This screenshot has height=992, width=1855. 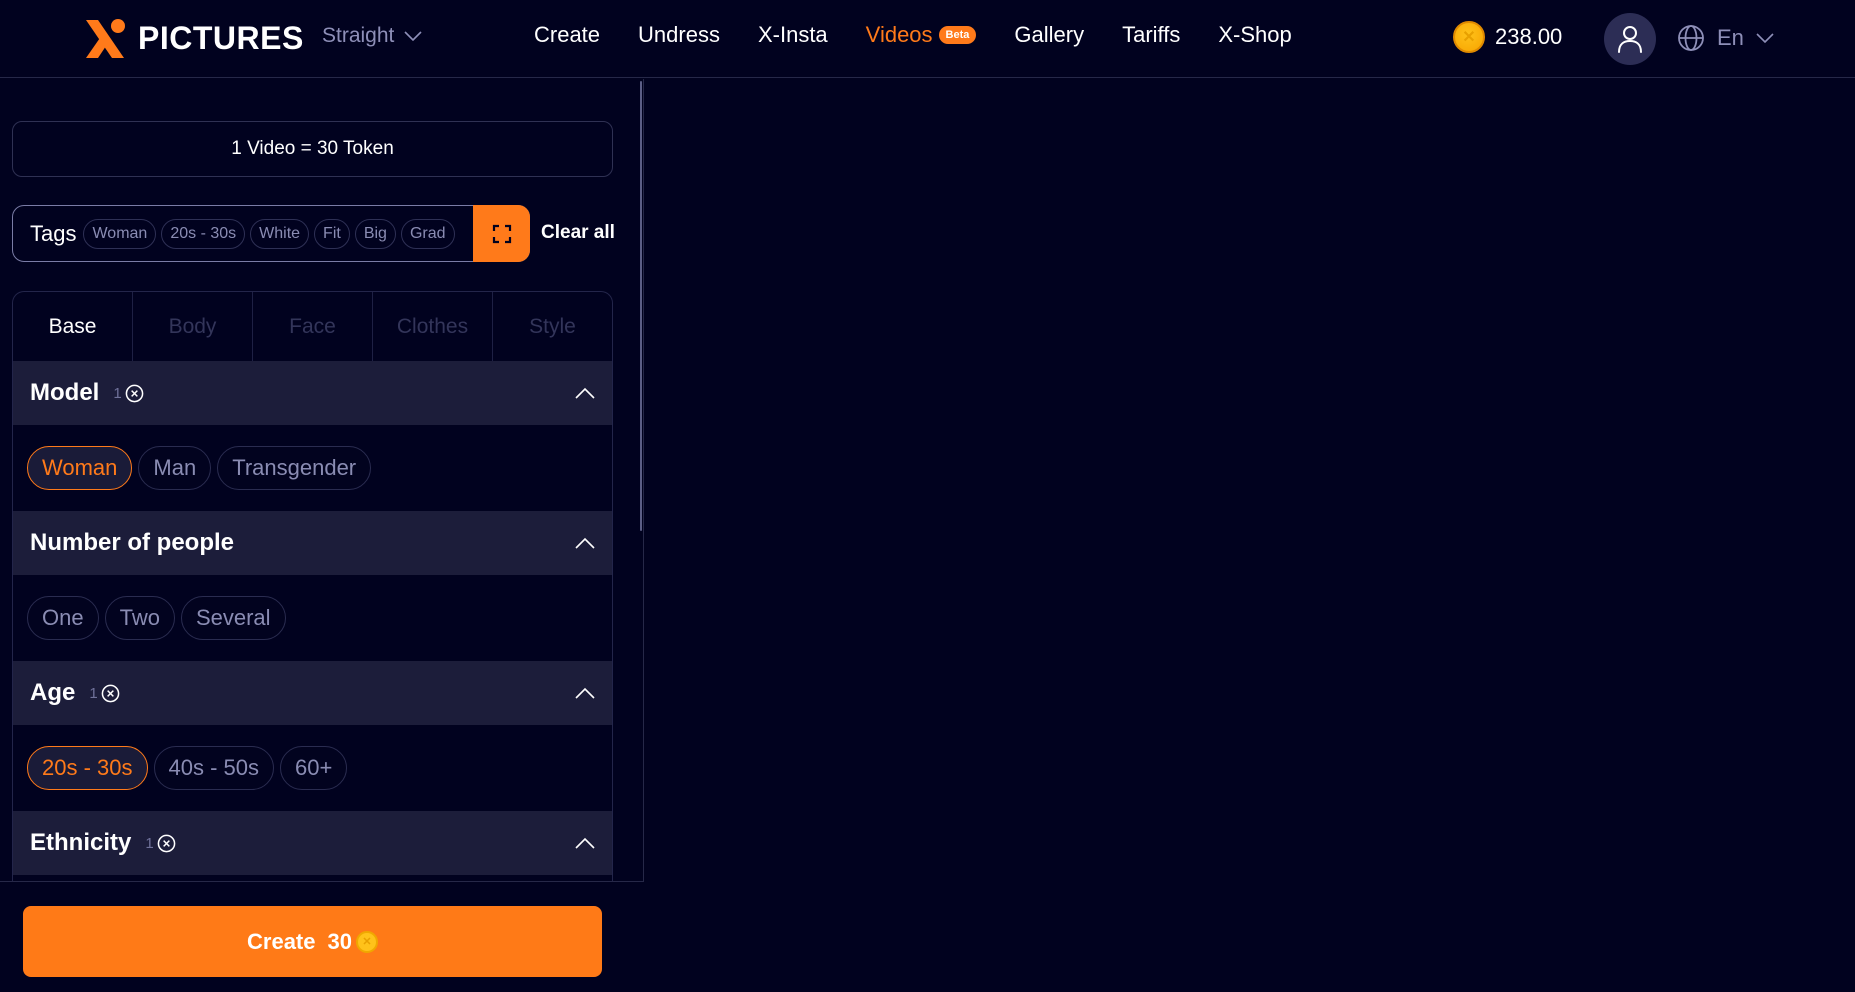 What do you see at coordinates (281, 941) in the screenshot?
I see `create-label: Create` at bounding box center [281, 941].